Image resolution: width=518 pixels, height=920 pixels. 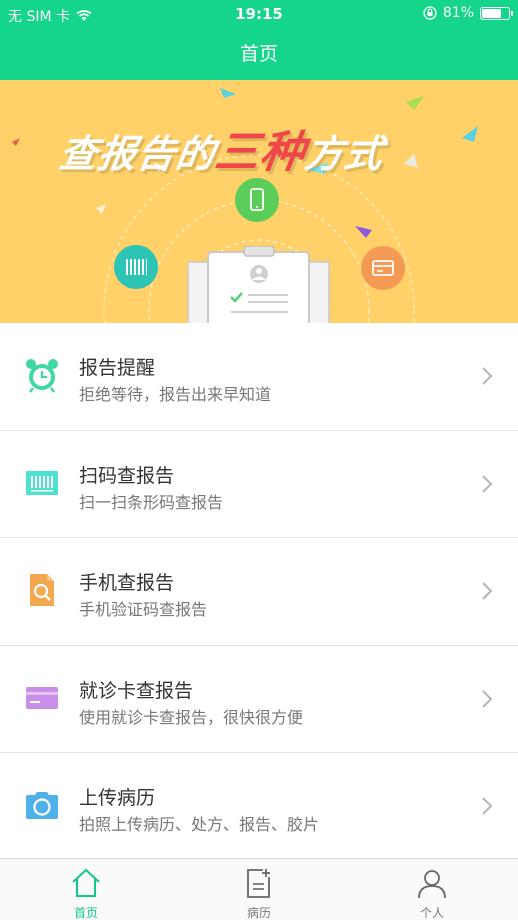 What do you see at coordinates (42, 376) in the screenshot?
I see `alarm-clock-icon` at bounding box center [42, 376].